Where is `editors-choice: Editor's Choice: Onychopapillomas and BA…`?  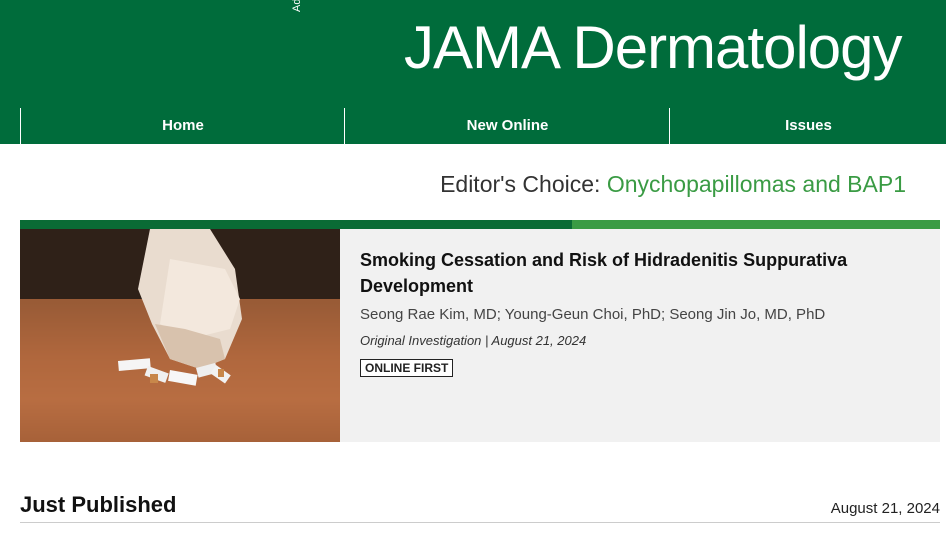 editors-choice: Editor's Choice: Onychopapillomas and BA… is located at coordinates (673, 184).